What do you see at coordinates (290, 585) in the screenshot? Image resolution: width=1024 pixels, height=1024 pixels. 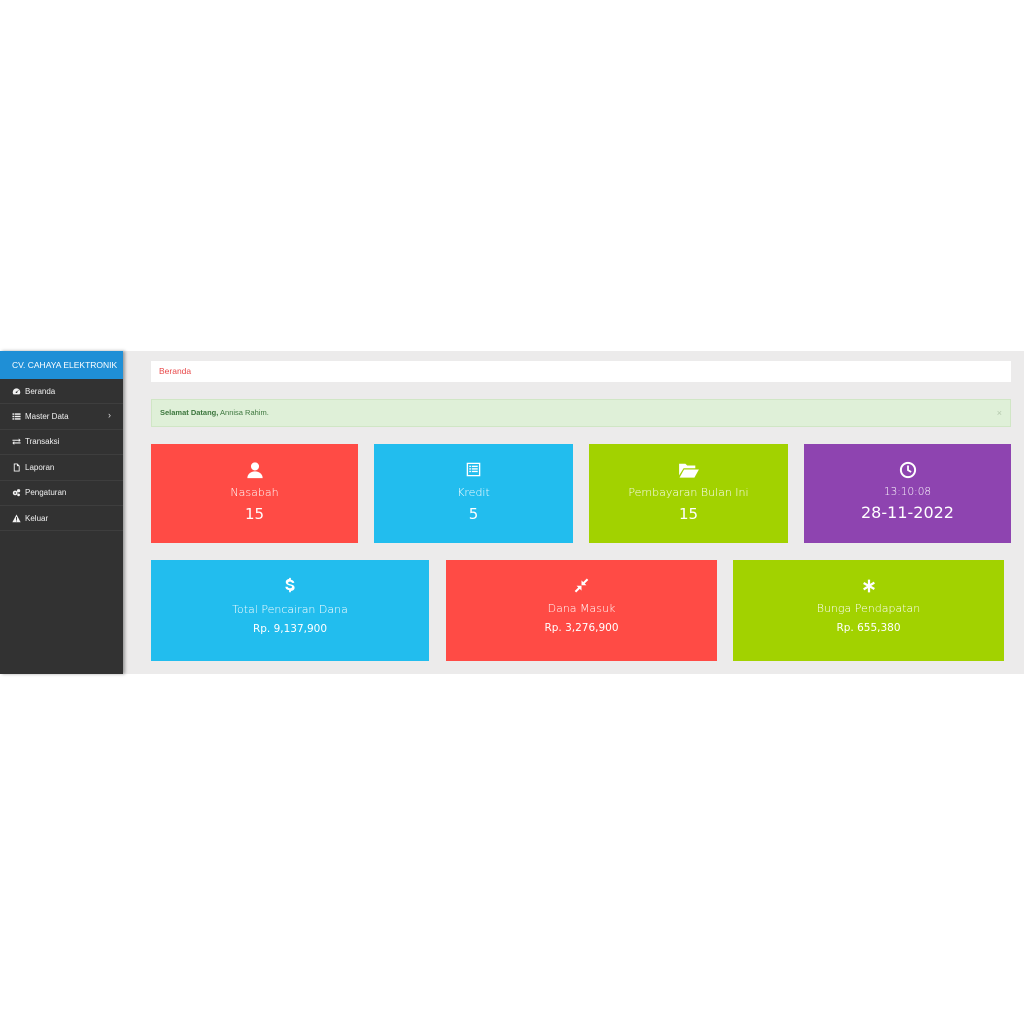 I see `dollar-icon` at bounding box center [290, 585].